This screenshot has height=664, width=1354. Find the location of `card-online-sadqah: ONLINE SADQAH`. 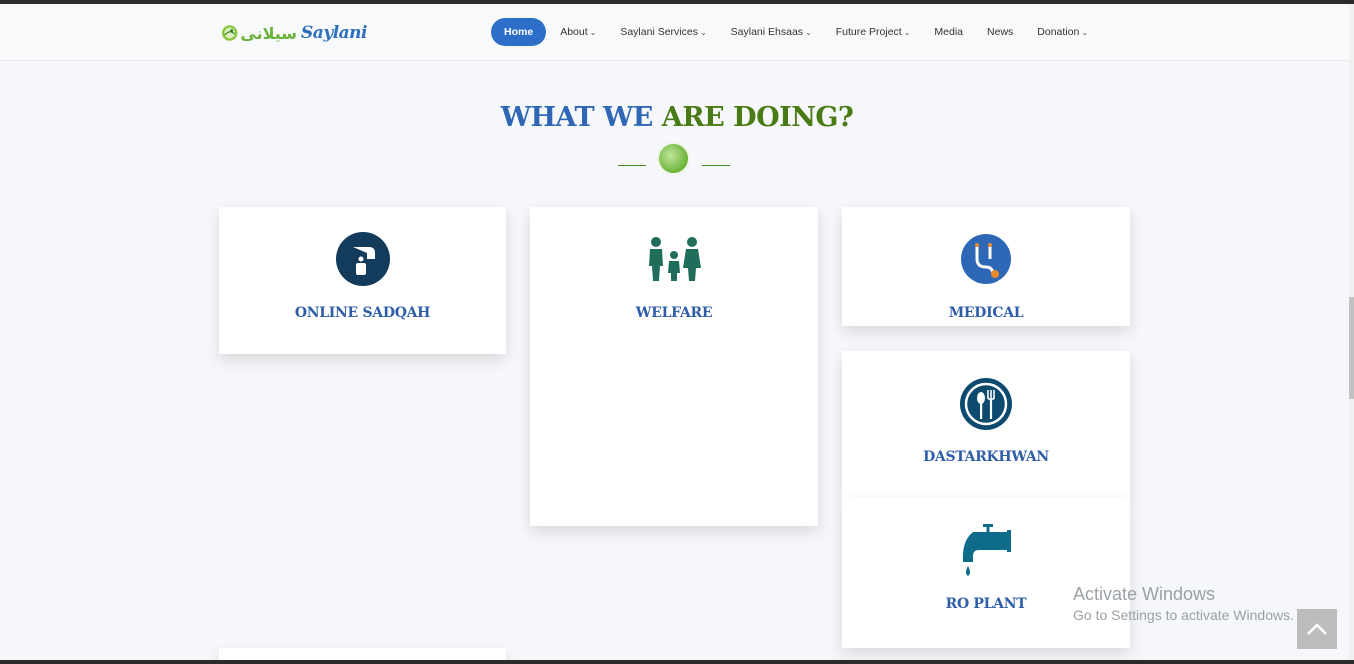

card-online-sadqah: ONLINE SADQAH is located at coordinates (362, 280).